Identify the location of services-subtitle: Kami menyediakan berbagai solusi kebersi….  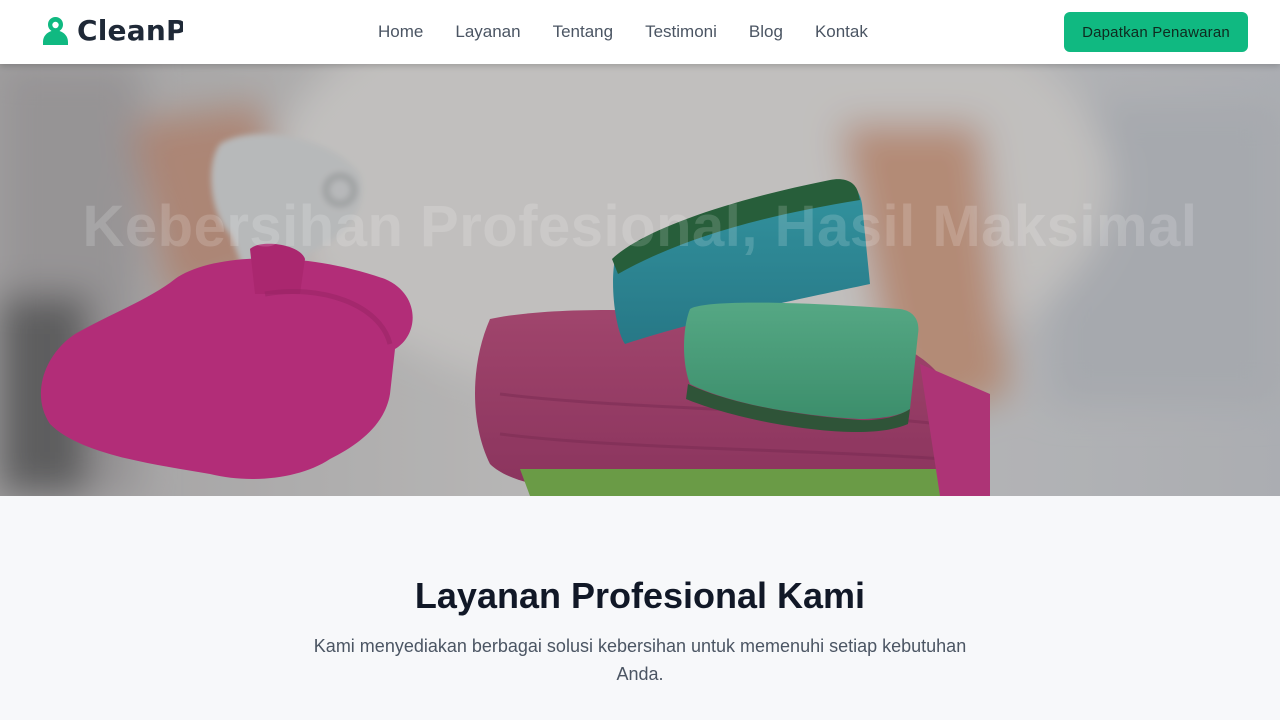
(640, 660).